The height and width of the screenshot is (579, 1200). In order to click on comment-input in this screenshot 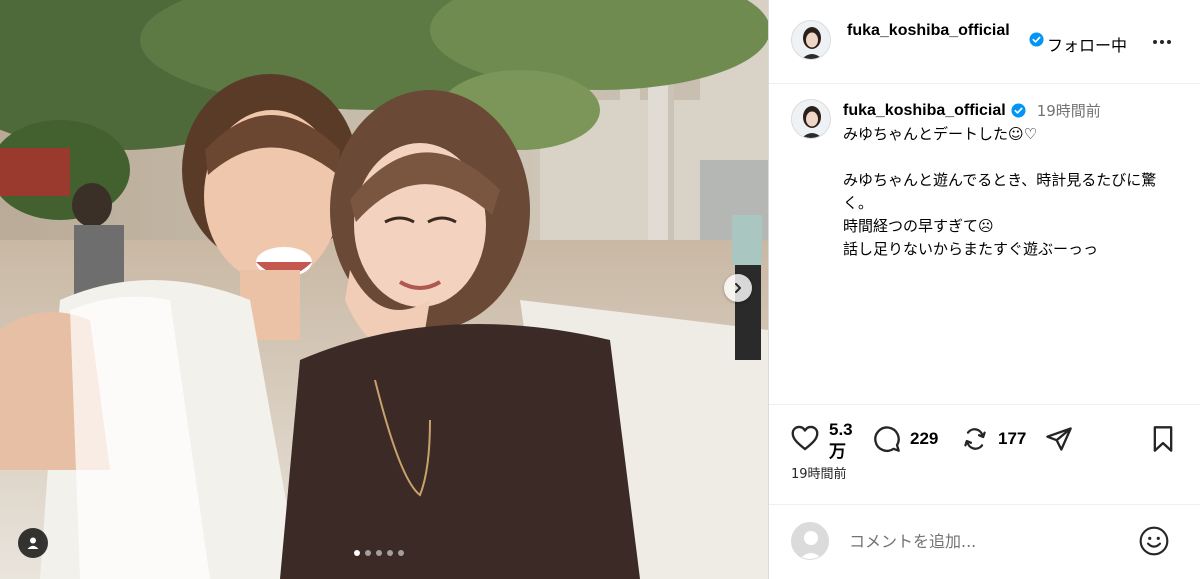, I will do `click(989, 541)`.